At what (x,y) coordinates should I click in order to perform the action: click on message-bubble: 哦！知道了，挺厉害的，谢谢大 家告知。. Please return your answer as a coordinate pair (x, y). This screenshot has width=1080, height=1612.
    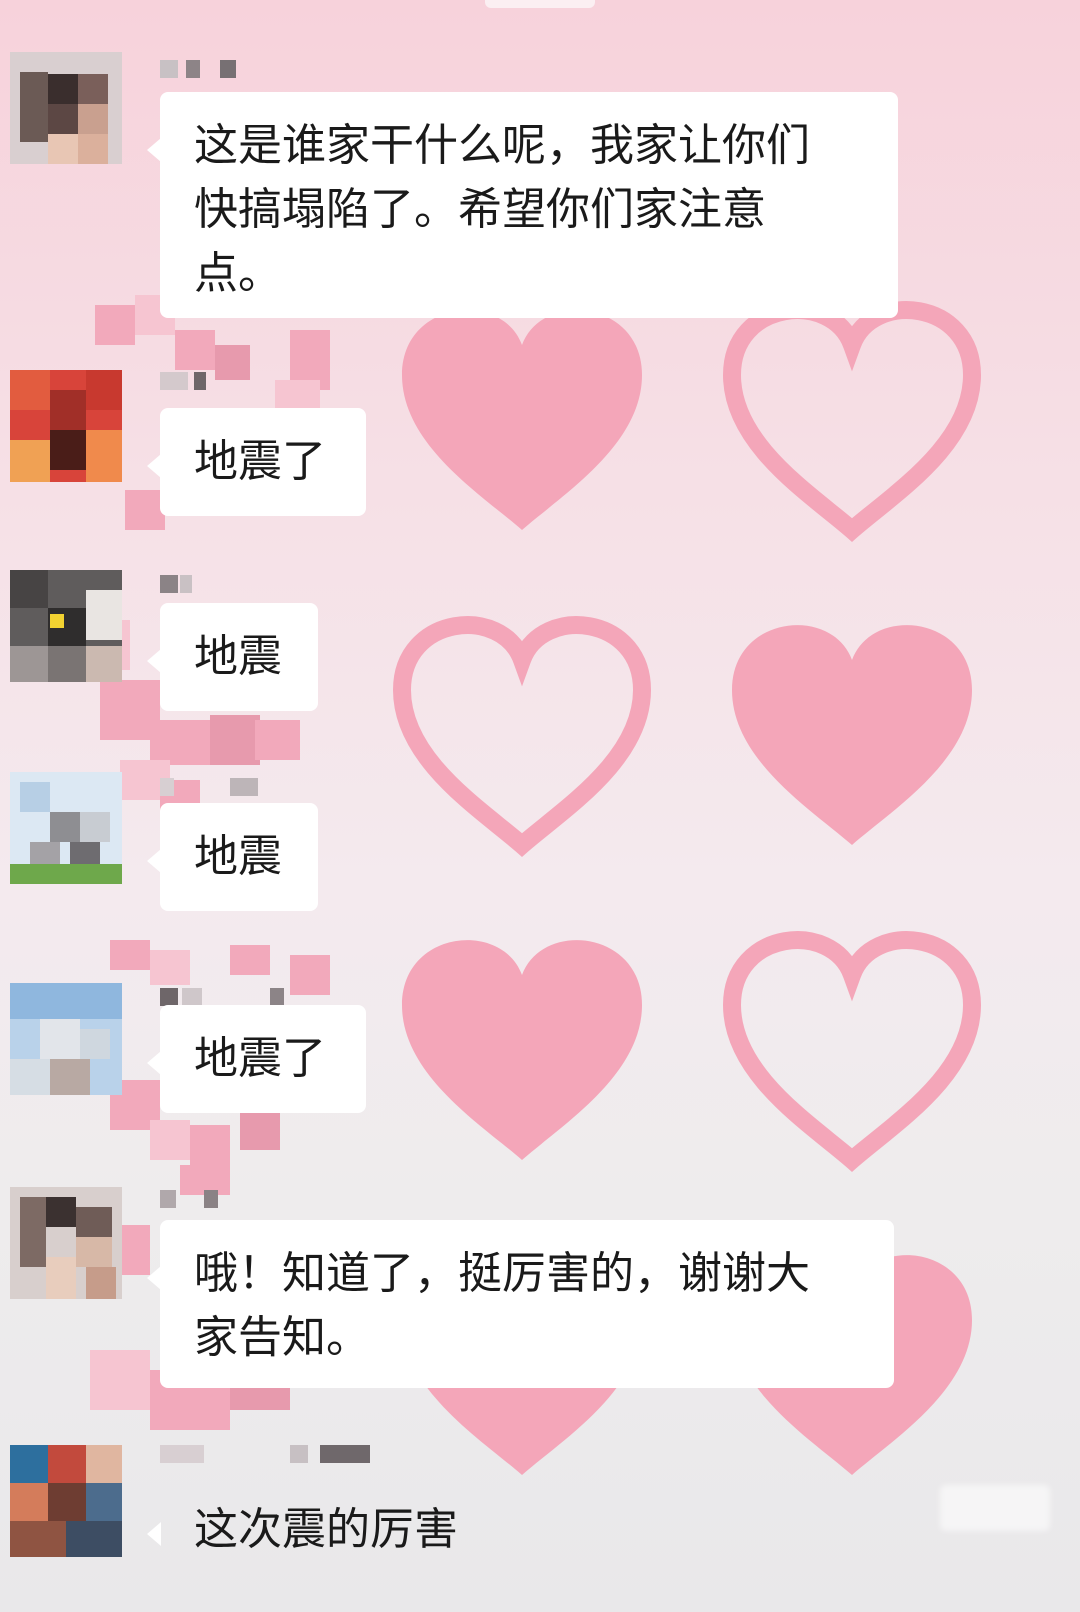
    Looking at the image, I should click on (520, 1304).